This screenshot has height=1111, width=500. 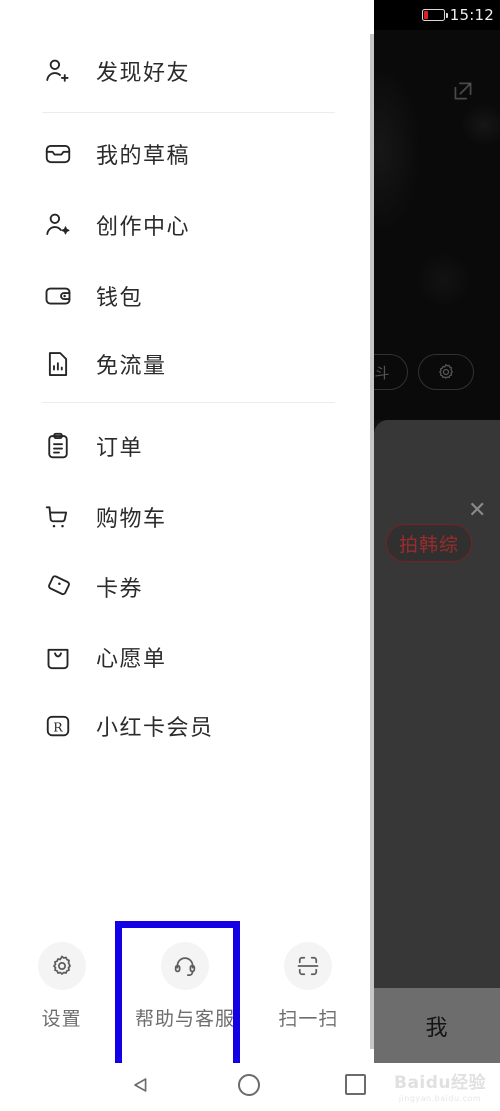 What do you see at coordinates (155, 728) in the screenshot?
I see `menu-label: 小红卡会员` at bounding box center [155, 728].